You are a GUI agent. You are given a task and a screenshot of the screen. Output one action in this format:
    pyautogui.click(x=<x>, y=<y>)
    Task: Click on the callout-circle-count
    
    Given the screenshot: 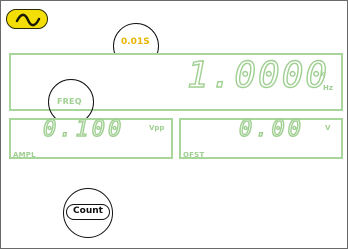 What is the action you would take?
    pyautogui.click(x=88, y=213)
    